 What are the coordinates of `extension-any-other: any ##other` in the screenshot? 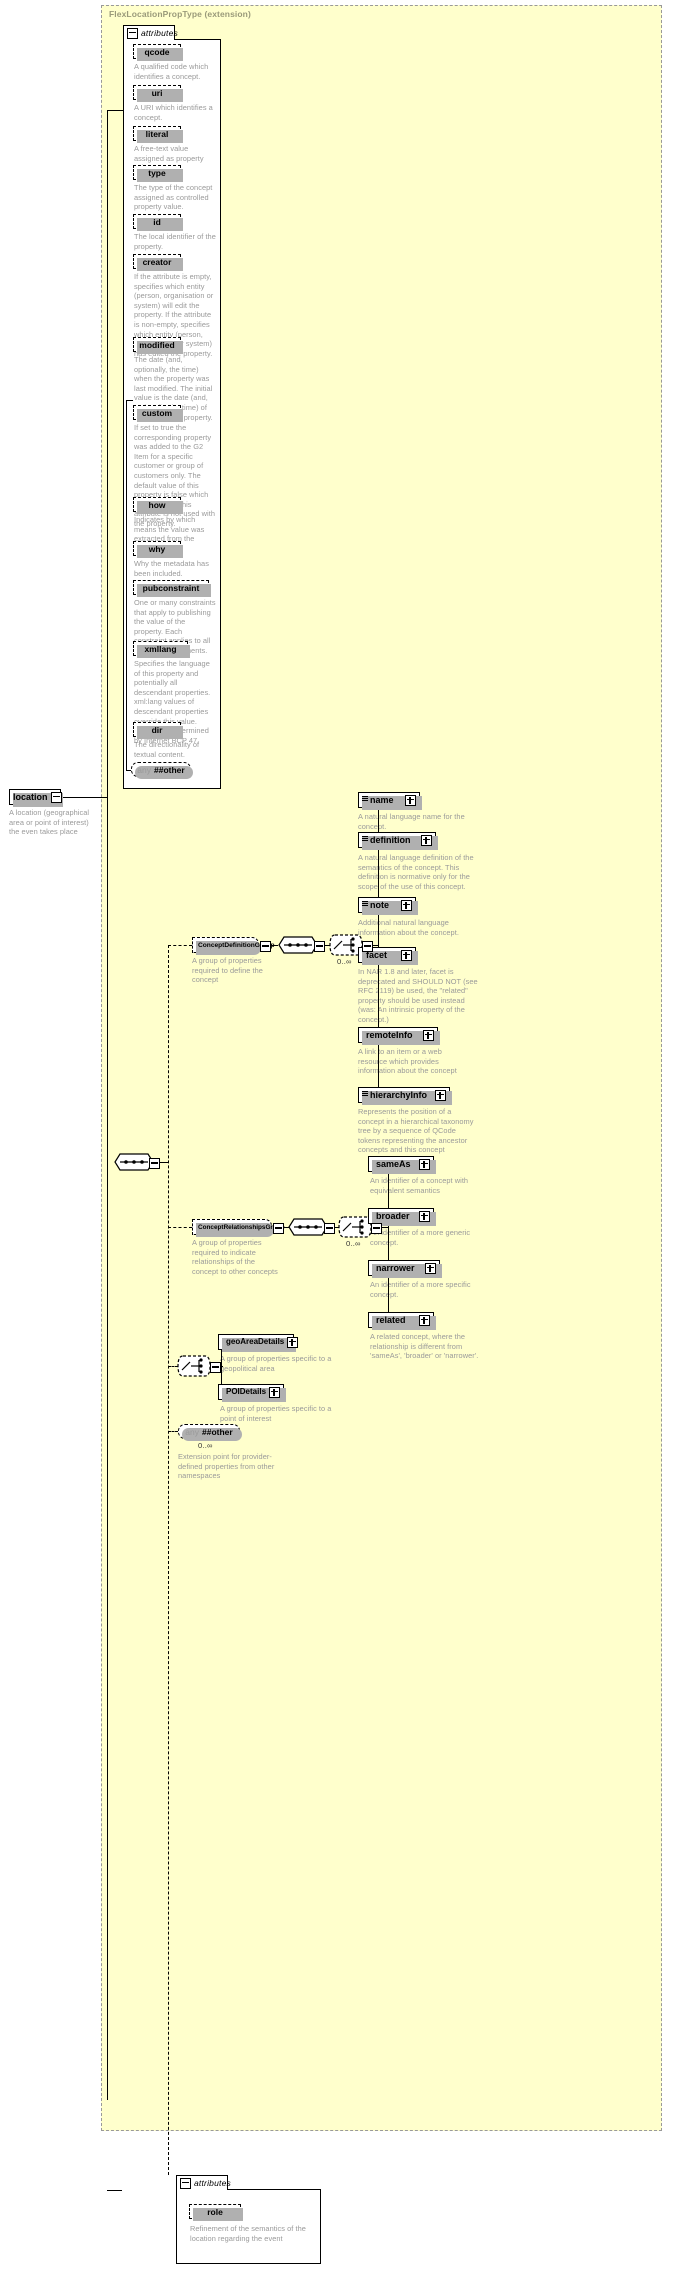 It's located at (210, 1432).